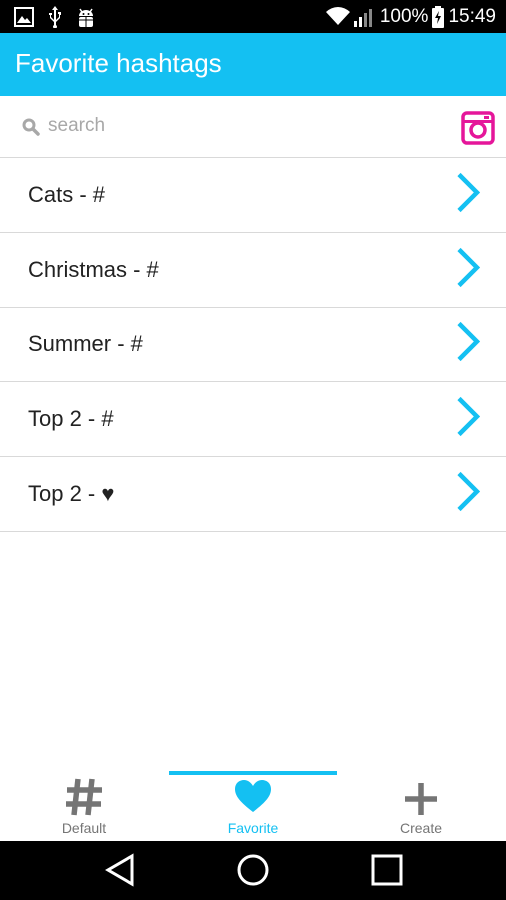  What do you see at coordinates (67, 194) in the screenshot?
I see `list-item-label: Cats - #` at bounding box center [67, 194].